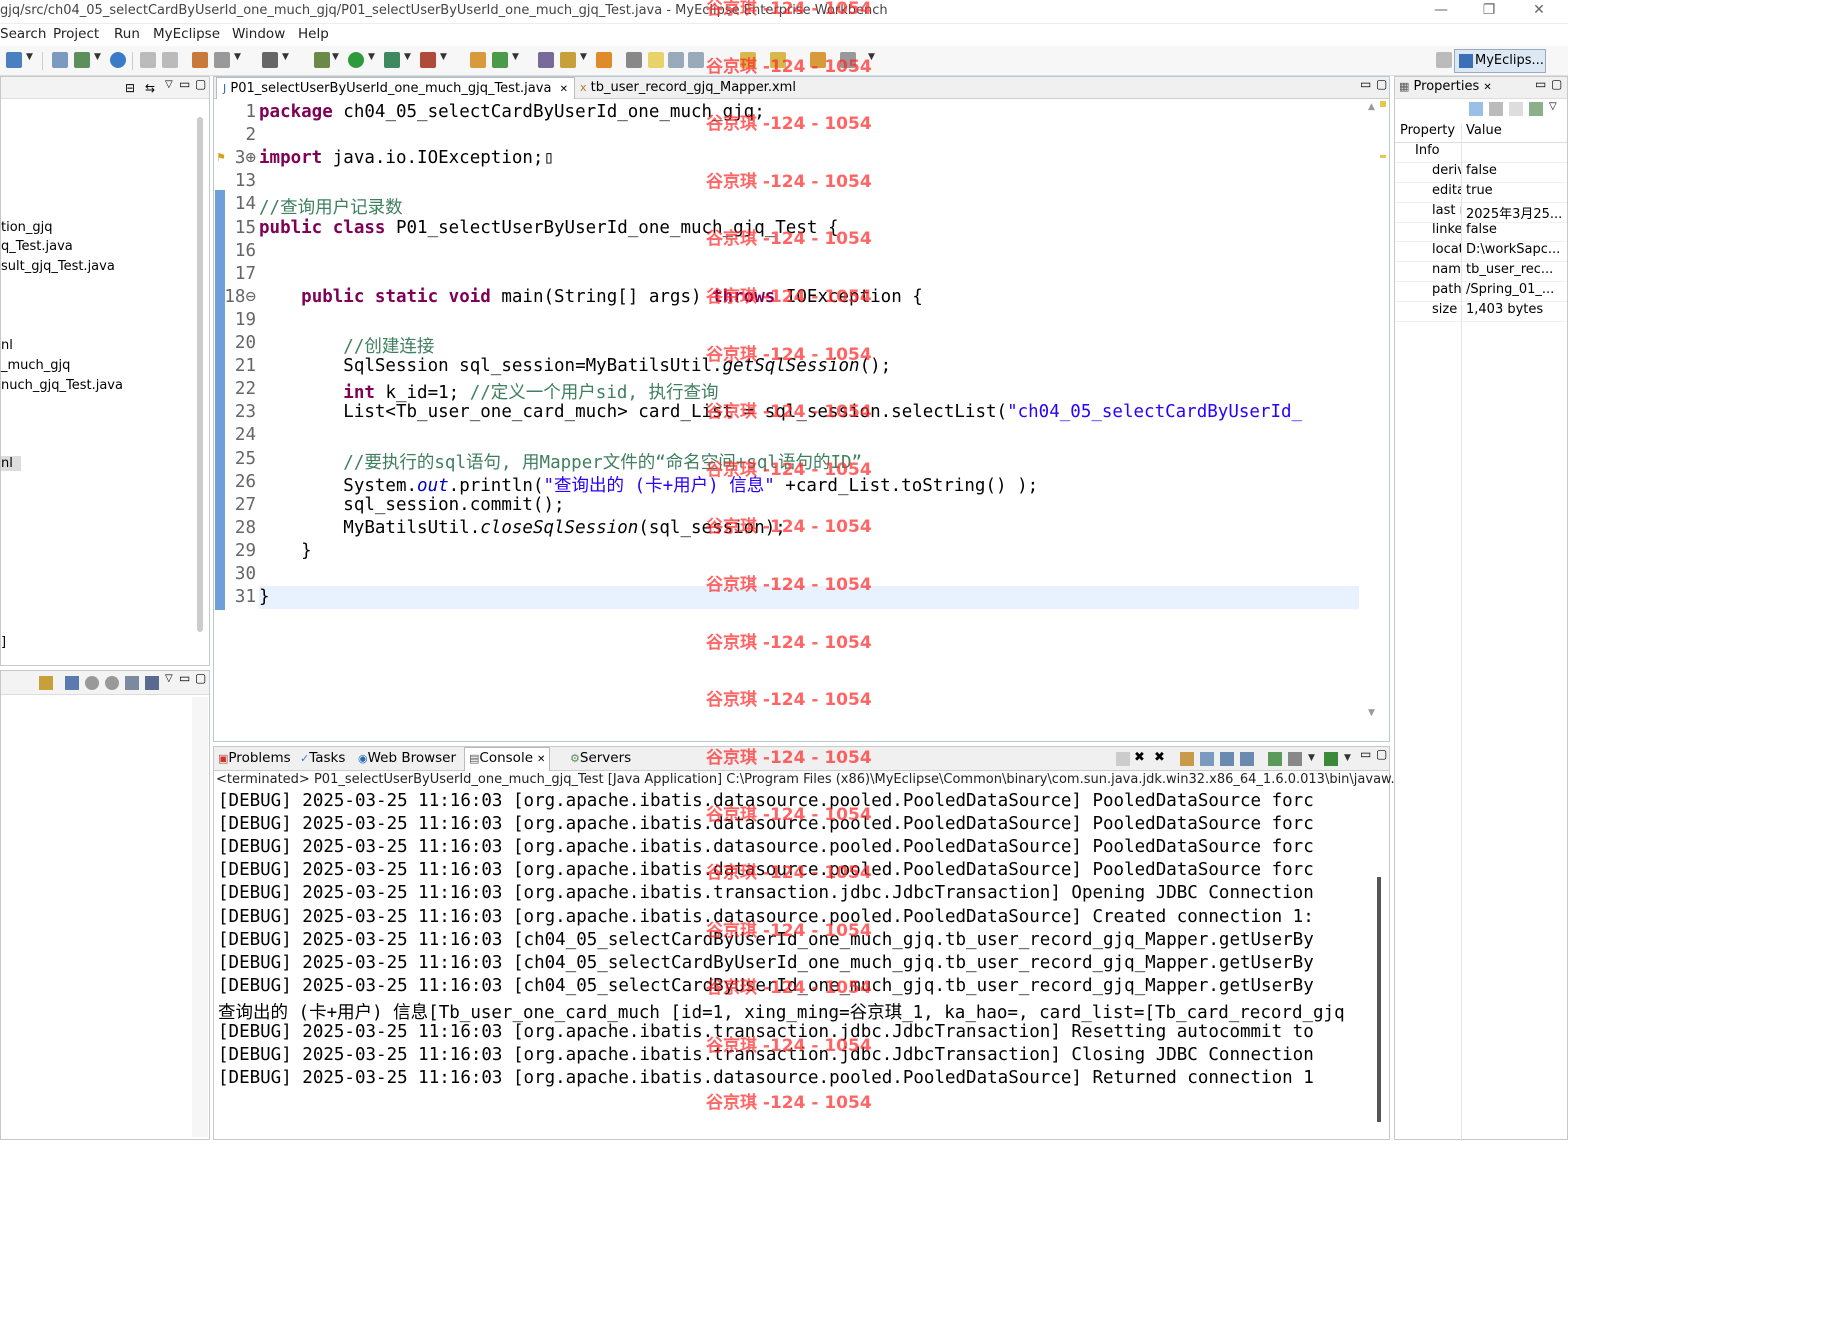 This screenshot has width=1826, height=1328. What do you see at coordinates (62, 385) in the screenshot?
I see `tree-item: nuch_gjq_Test.java` at bounding box center [62, 385].